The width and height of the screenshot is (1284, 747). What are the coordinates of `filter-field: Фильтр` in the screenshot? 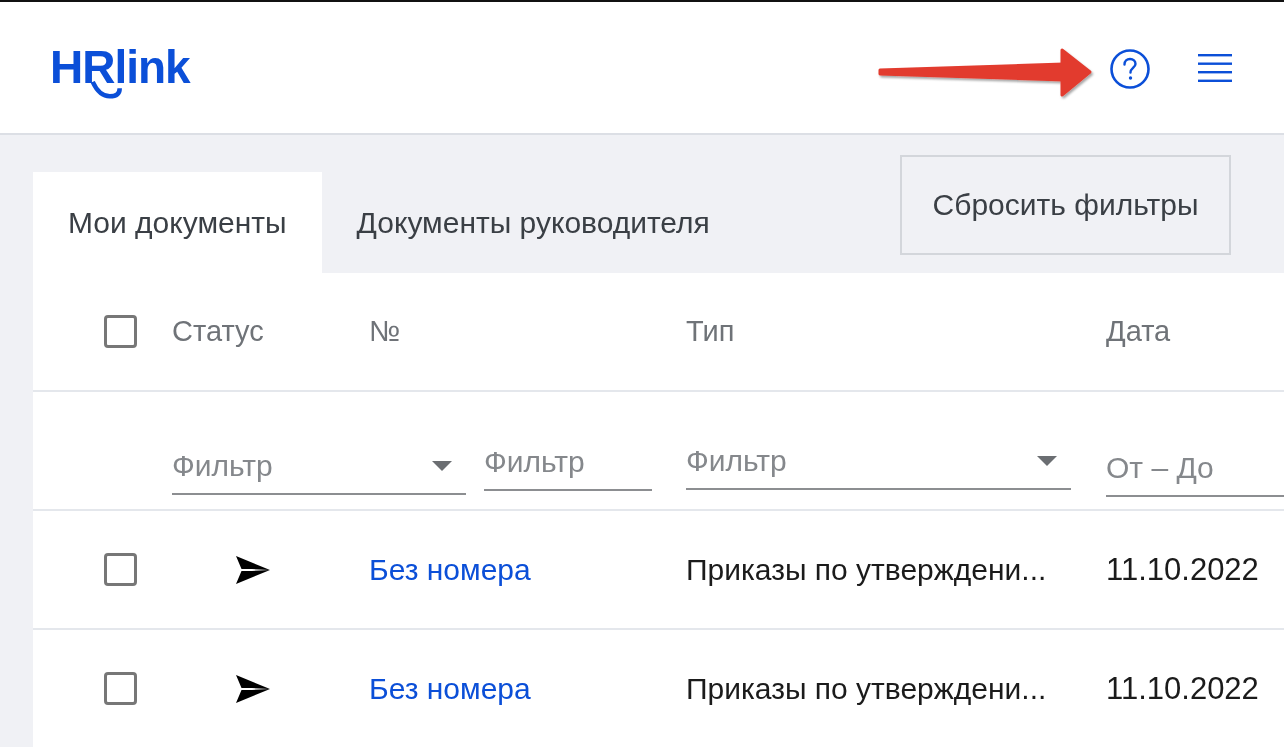 It's located at (568, 463).